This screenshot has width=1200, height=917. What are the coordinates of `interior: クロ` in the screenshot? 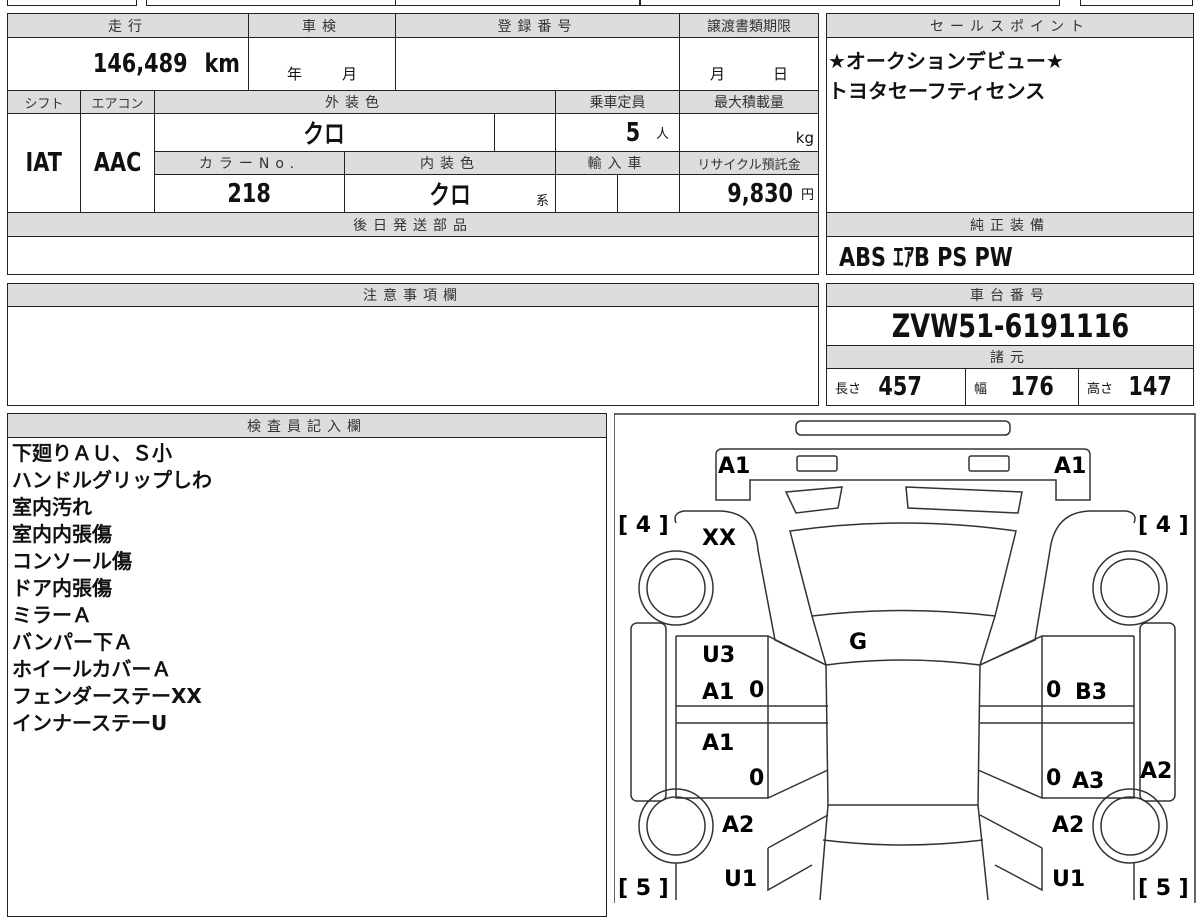 It's located at (450, 196).